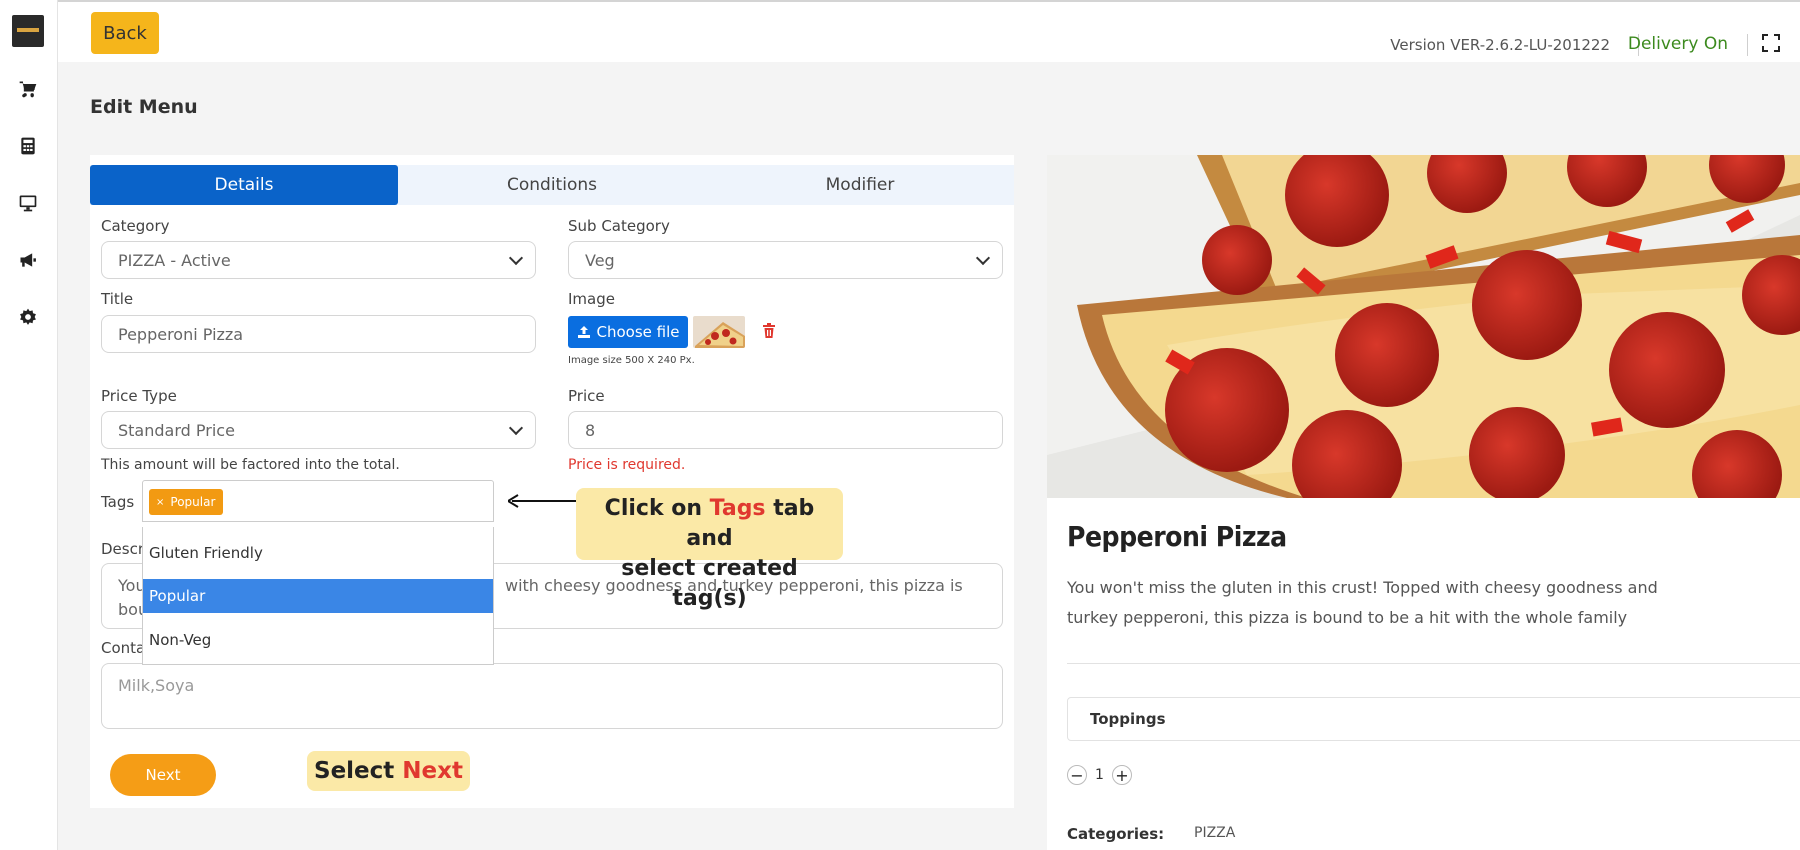  I want to click on quantity-stepper: − 1 +, so click(1099, 775).